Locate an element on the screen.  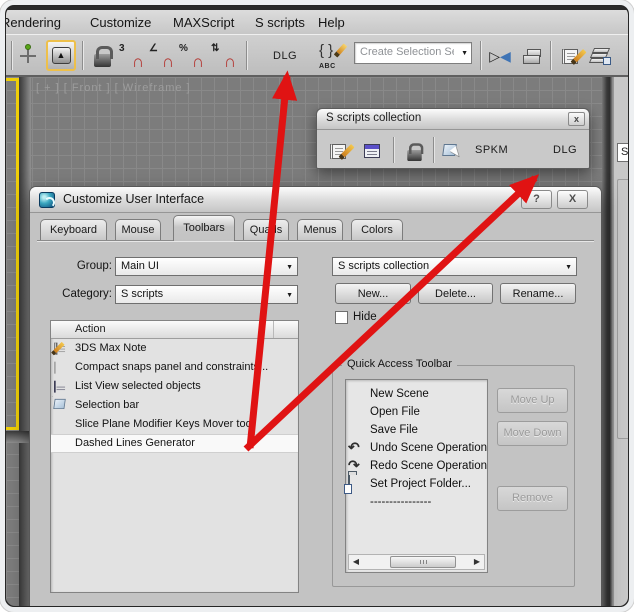
floating-toolbar-titlebar: S scripts collection x is located at coordinates (453, 119).